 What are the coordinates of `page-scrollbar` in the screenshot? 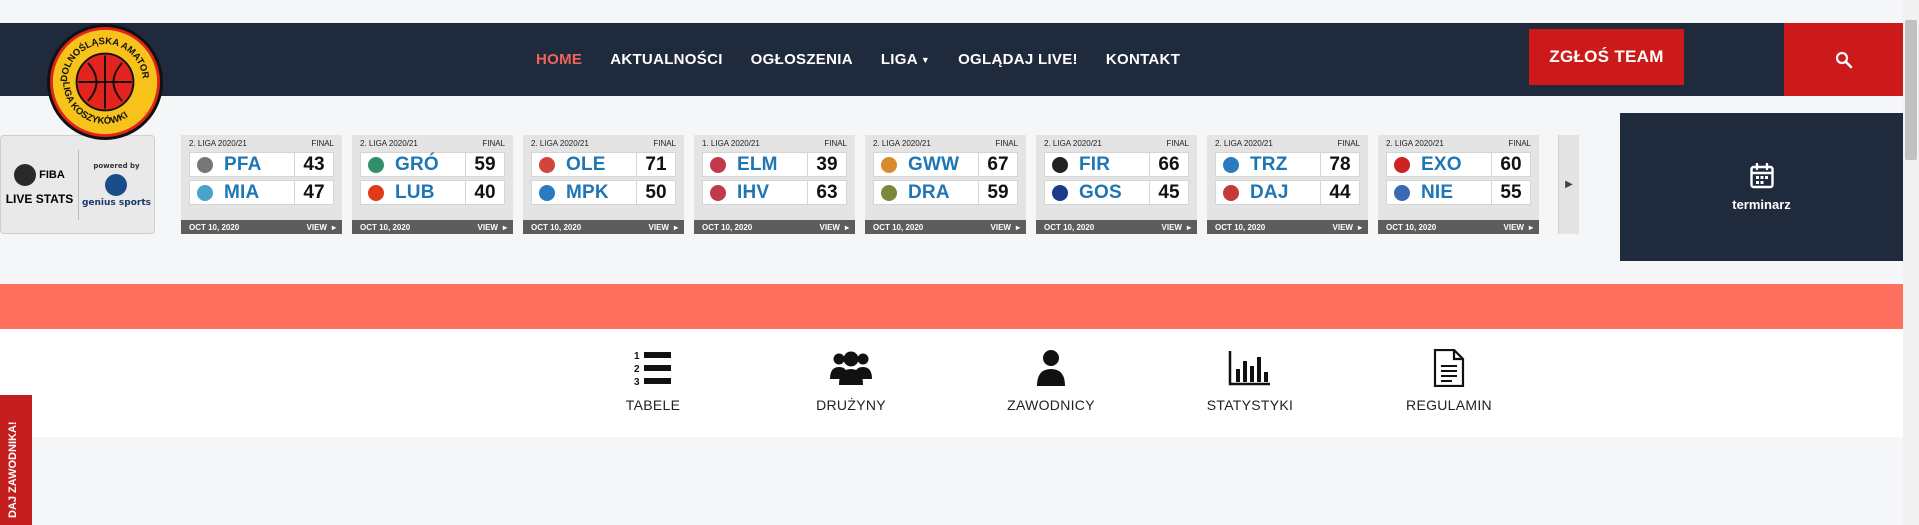 It's located at (1911, 262).